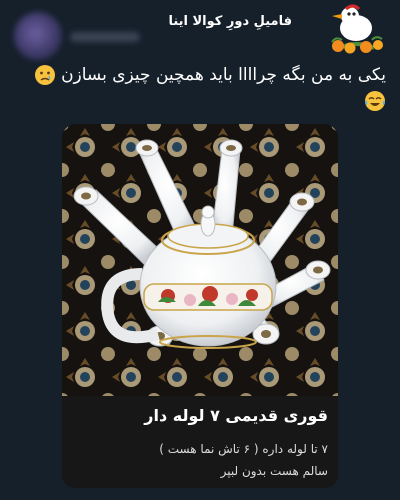  I want to click on author-avatar, so click(38, 36).